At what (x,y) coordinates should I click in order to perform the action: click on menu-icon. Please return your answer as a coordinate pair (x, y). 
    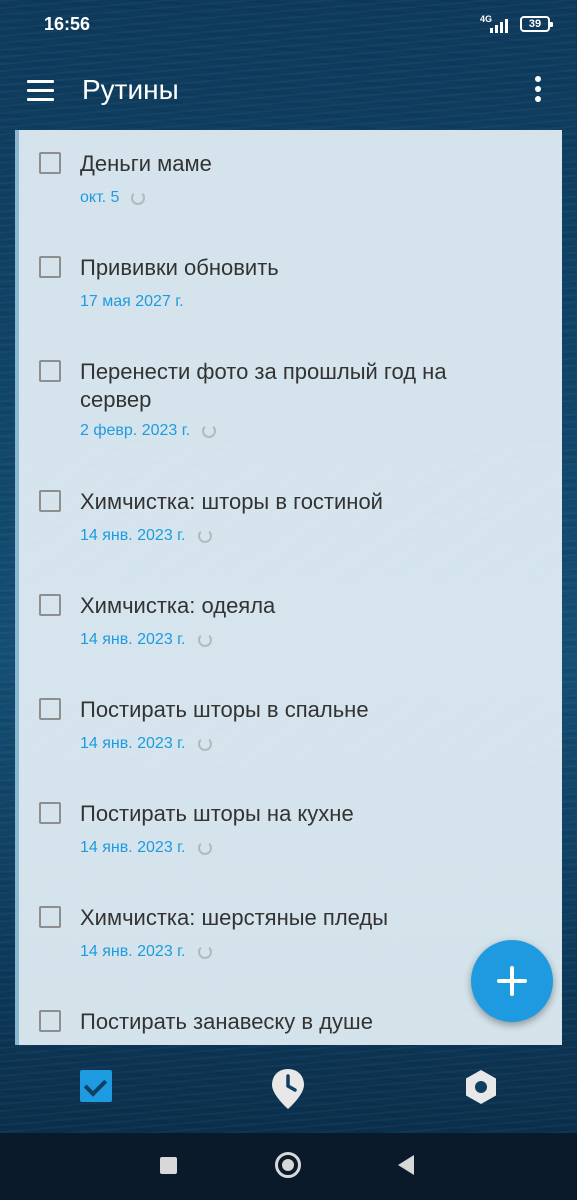
    Looking at the image, I should click on (41, 91).